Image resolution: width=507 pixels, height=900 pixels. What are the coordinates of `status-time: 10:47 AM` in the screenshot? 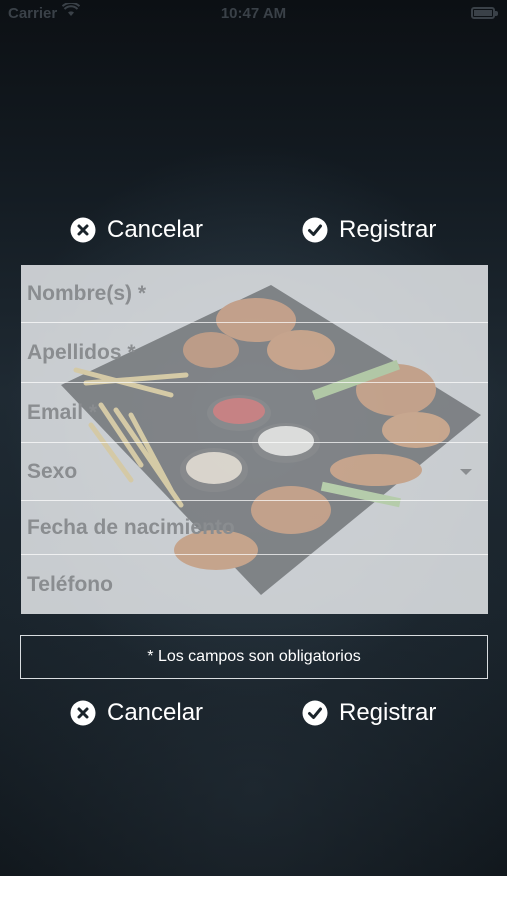 It's located at (253, 13).